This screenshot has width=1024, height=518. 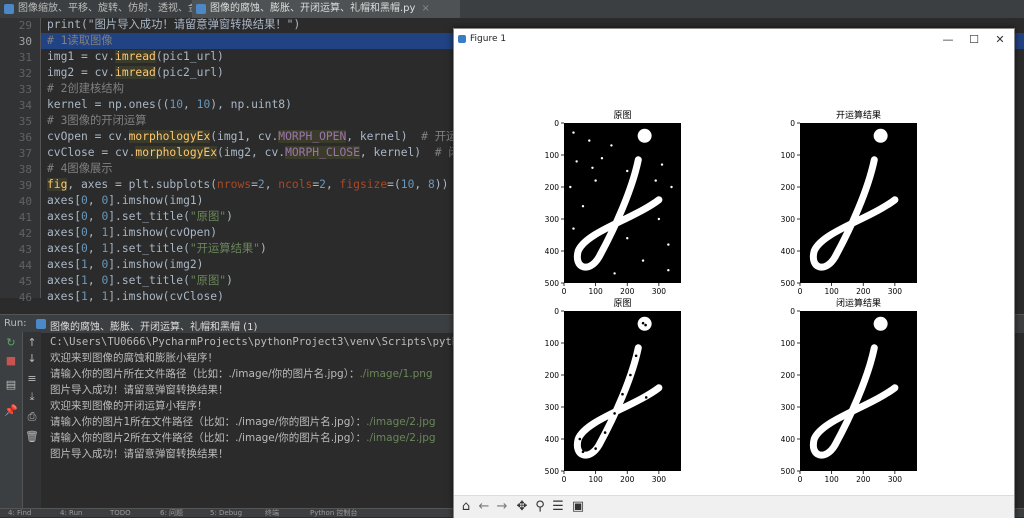 What do you see at coordinates (540, 507) in the screenshot?
I see `zoom-icon: ⚲` at bounding box center [540, 507].